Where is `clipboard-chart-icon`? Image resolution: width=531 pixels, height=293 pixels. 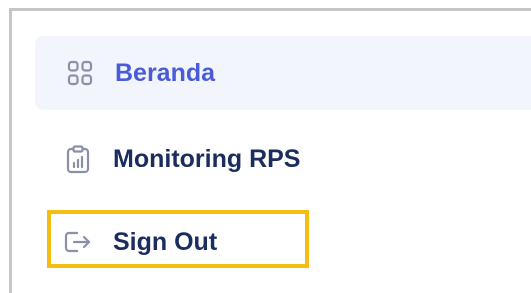 clipboard-chart-icon is located at coordinates (78, 159).